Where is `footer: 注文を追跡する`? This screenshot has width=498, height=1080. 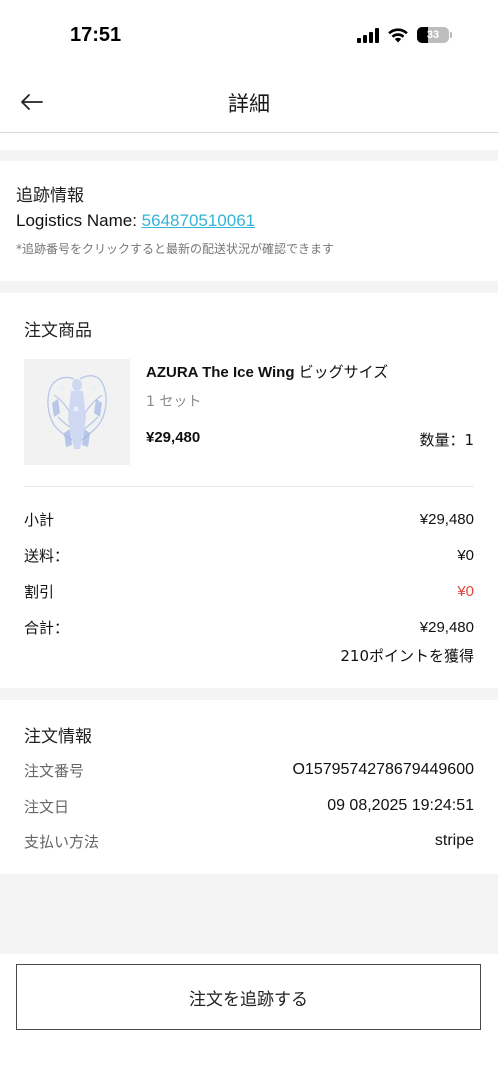 footer: 注文を追跡する is located at coordinates (249, 1017).